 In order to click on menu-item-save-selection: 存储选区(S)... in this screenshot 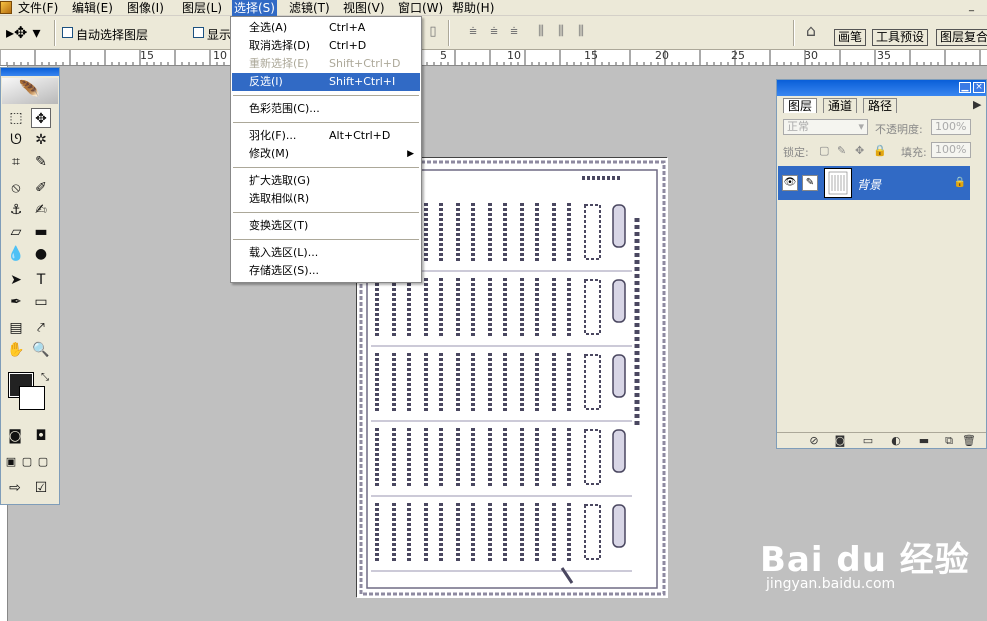, I will do `click(326, 271)`.